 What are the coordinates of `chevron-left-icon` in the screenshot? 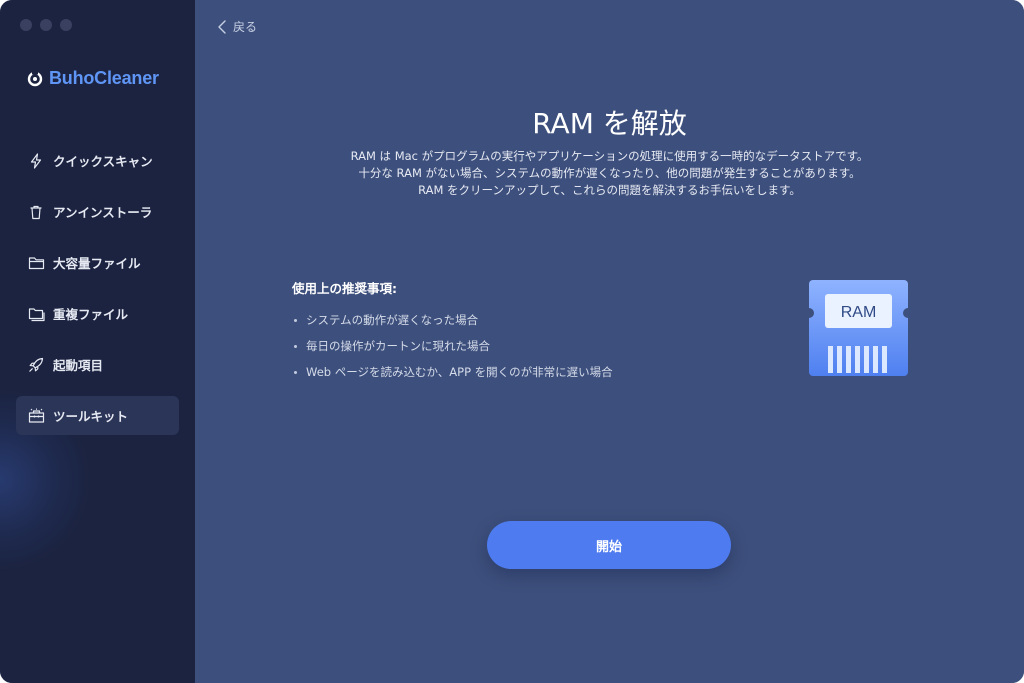 It's located at (222, 26).